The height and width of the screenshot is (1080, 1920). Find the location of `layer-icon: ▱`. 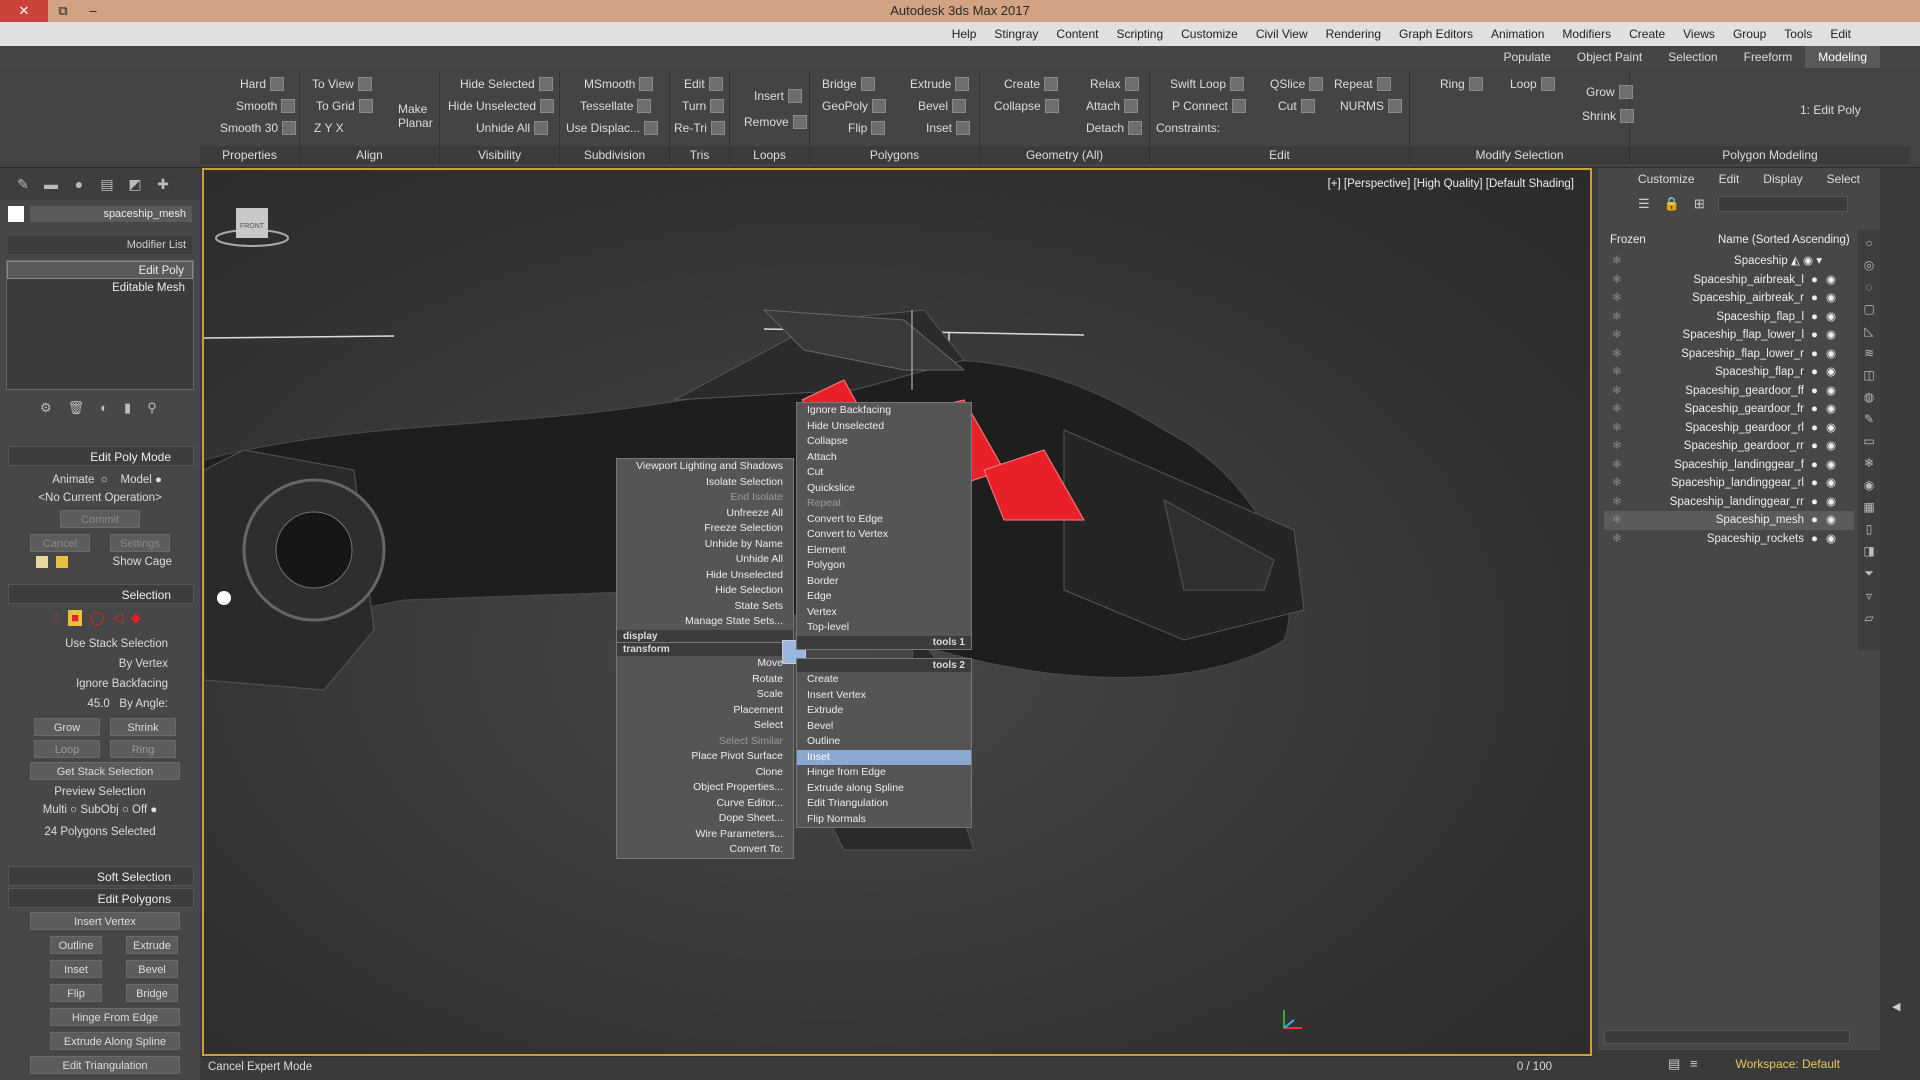

layer-icon: ▱ is located at coordinates (1868, 618).